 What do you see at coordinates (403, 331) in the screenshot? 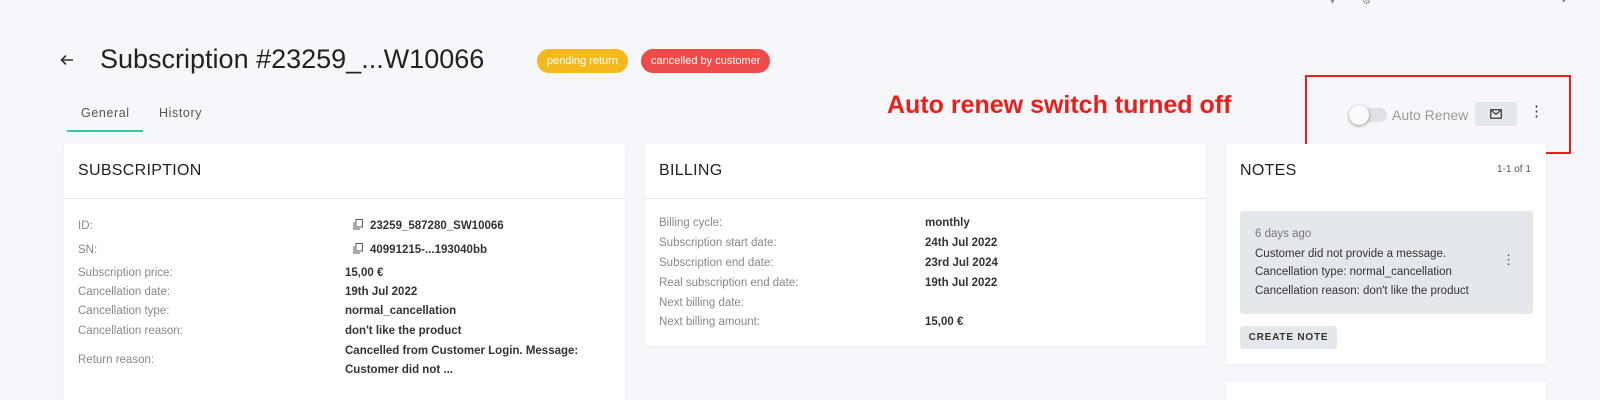
I see `cancellation-reason-value: don't like the product` at bounding box center [403, 331].